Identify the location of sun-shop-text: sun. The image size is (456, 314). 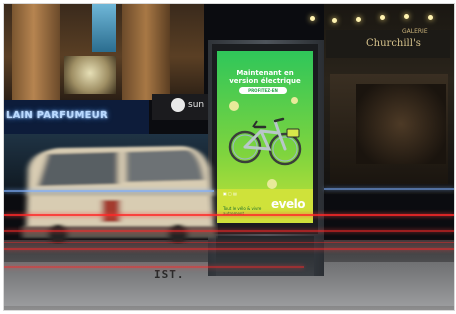
(196, 105).